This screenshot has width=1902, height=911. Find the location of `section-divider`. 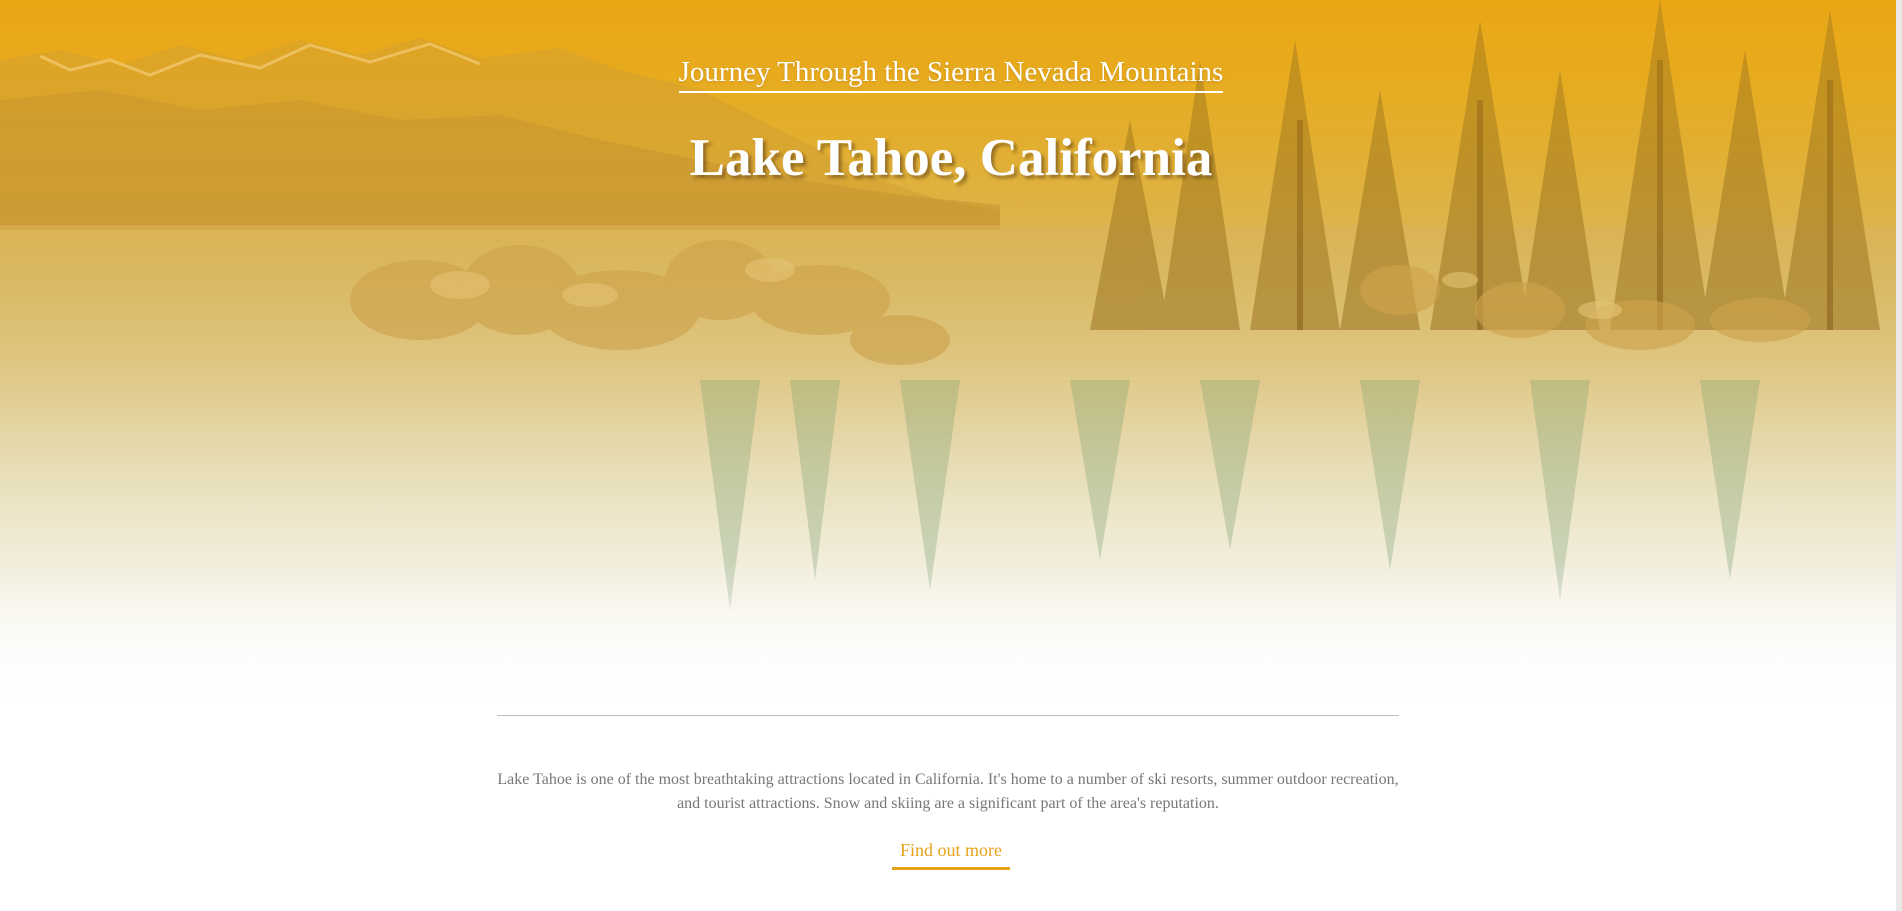

section-divider is located at coordinates (948, 715).